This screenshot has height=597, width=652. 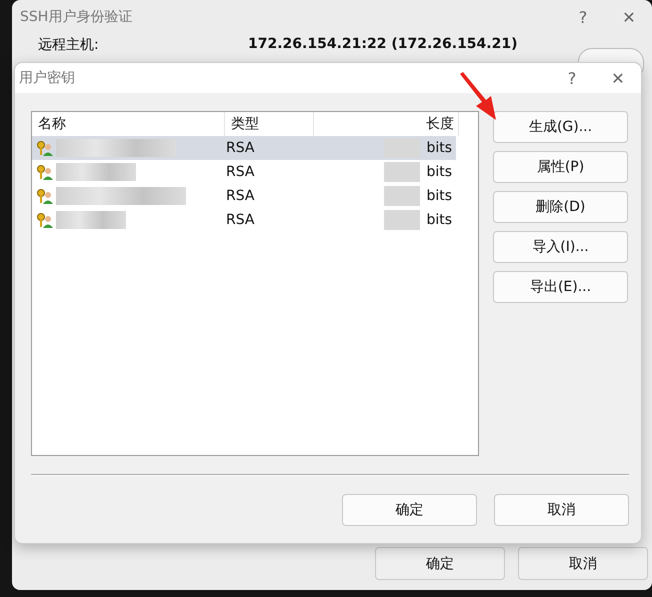 What do you see at coordinates (383, 44) in the screenshot?
I see `host-value: 172.26.154.21:22 (172.26.154.21)` at bounding box center [383, 44].